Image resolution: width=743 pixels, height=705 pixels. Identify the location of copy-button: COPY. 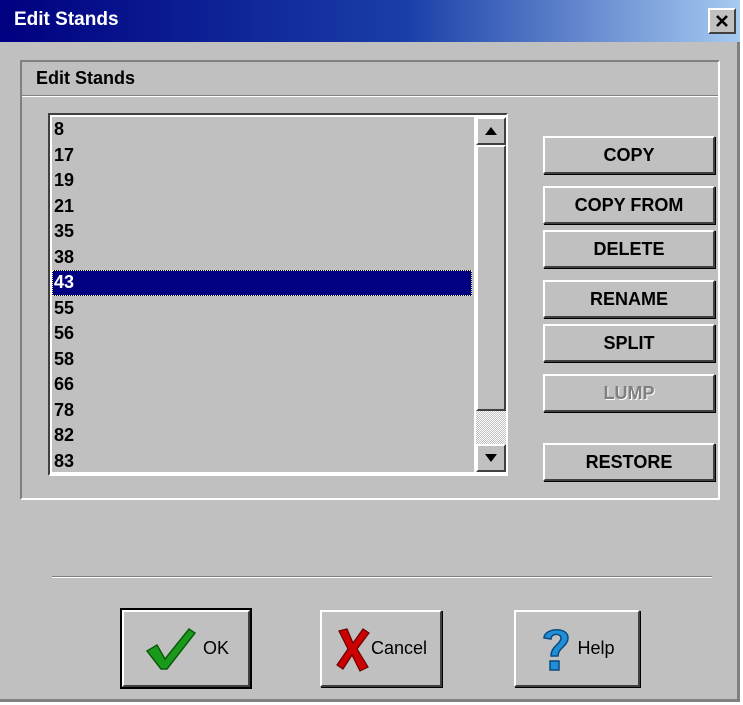
(629, 155).